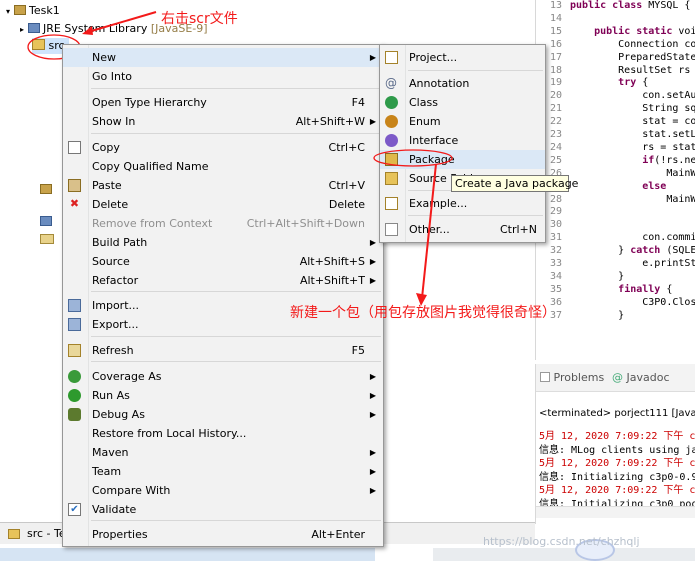 The width and height of the screenshot is (695, 561). What do you see at coordinates (330, 121) in the screenshot?
I see `menu-item-shortcut: Alt+Shift+W` at bounding box center [330, 121].